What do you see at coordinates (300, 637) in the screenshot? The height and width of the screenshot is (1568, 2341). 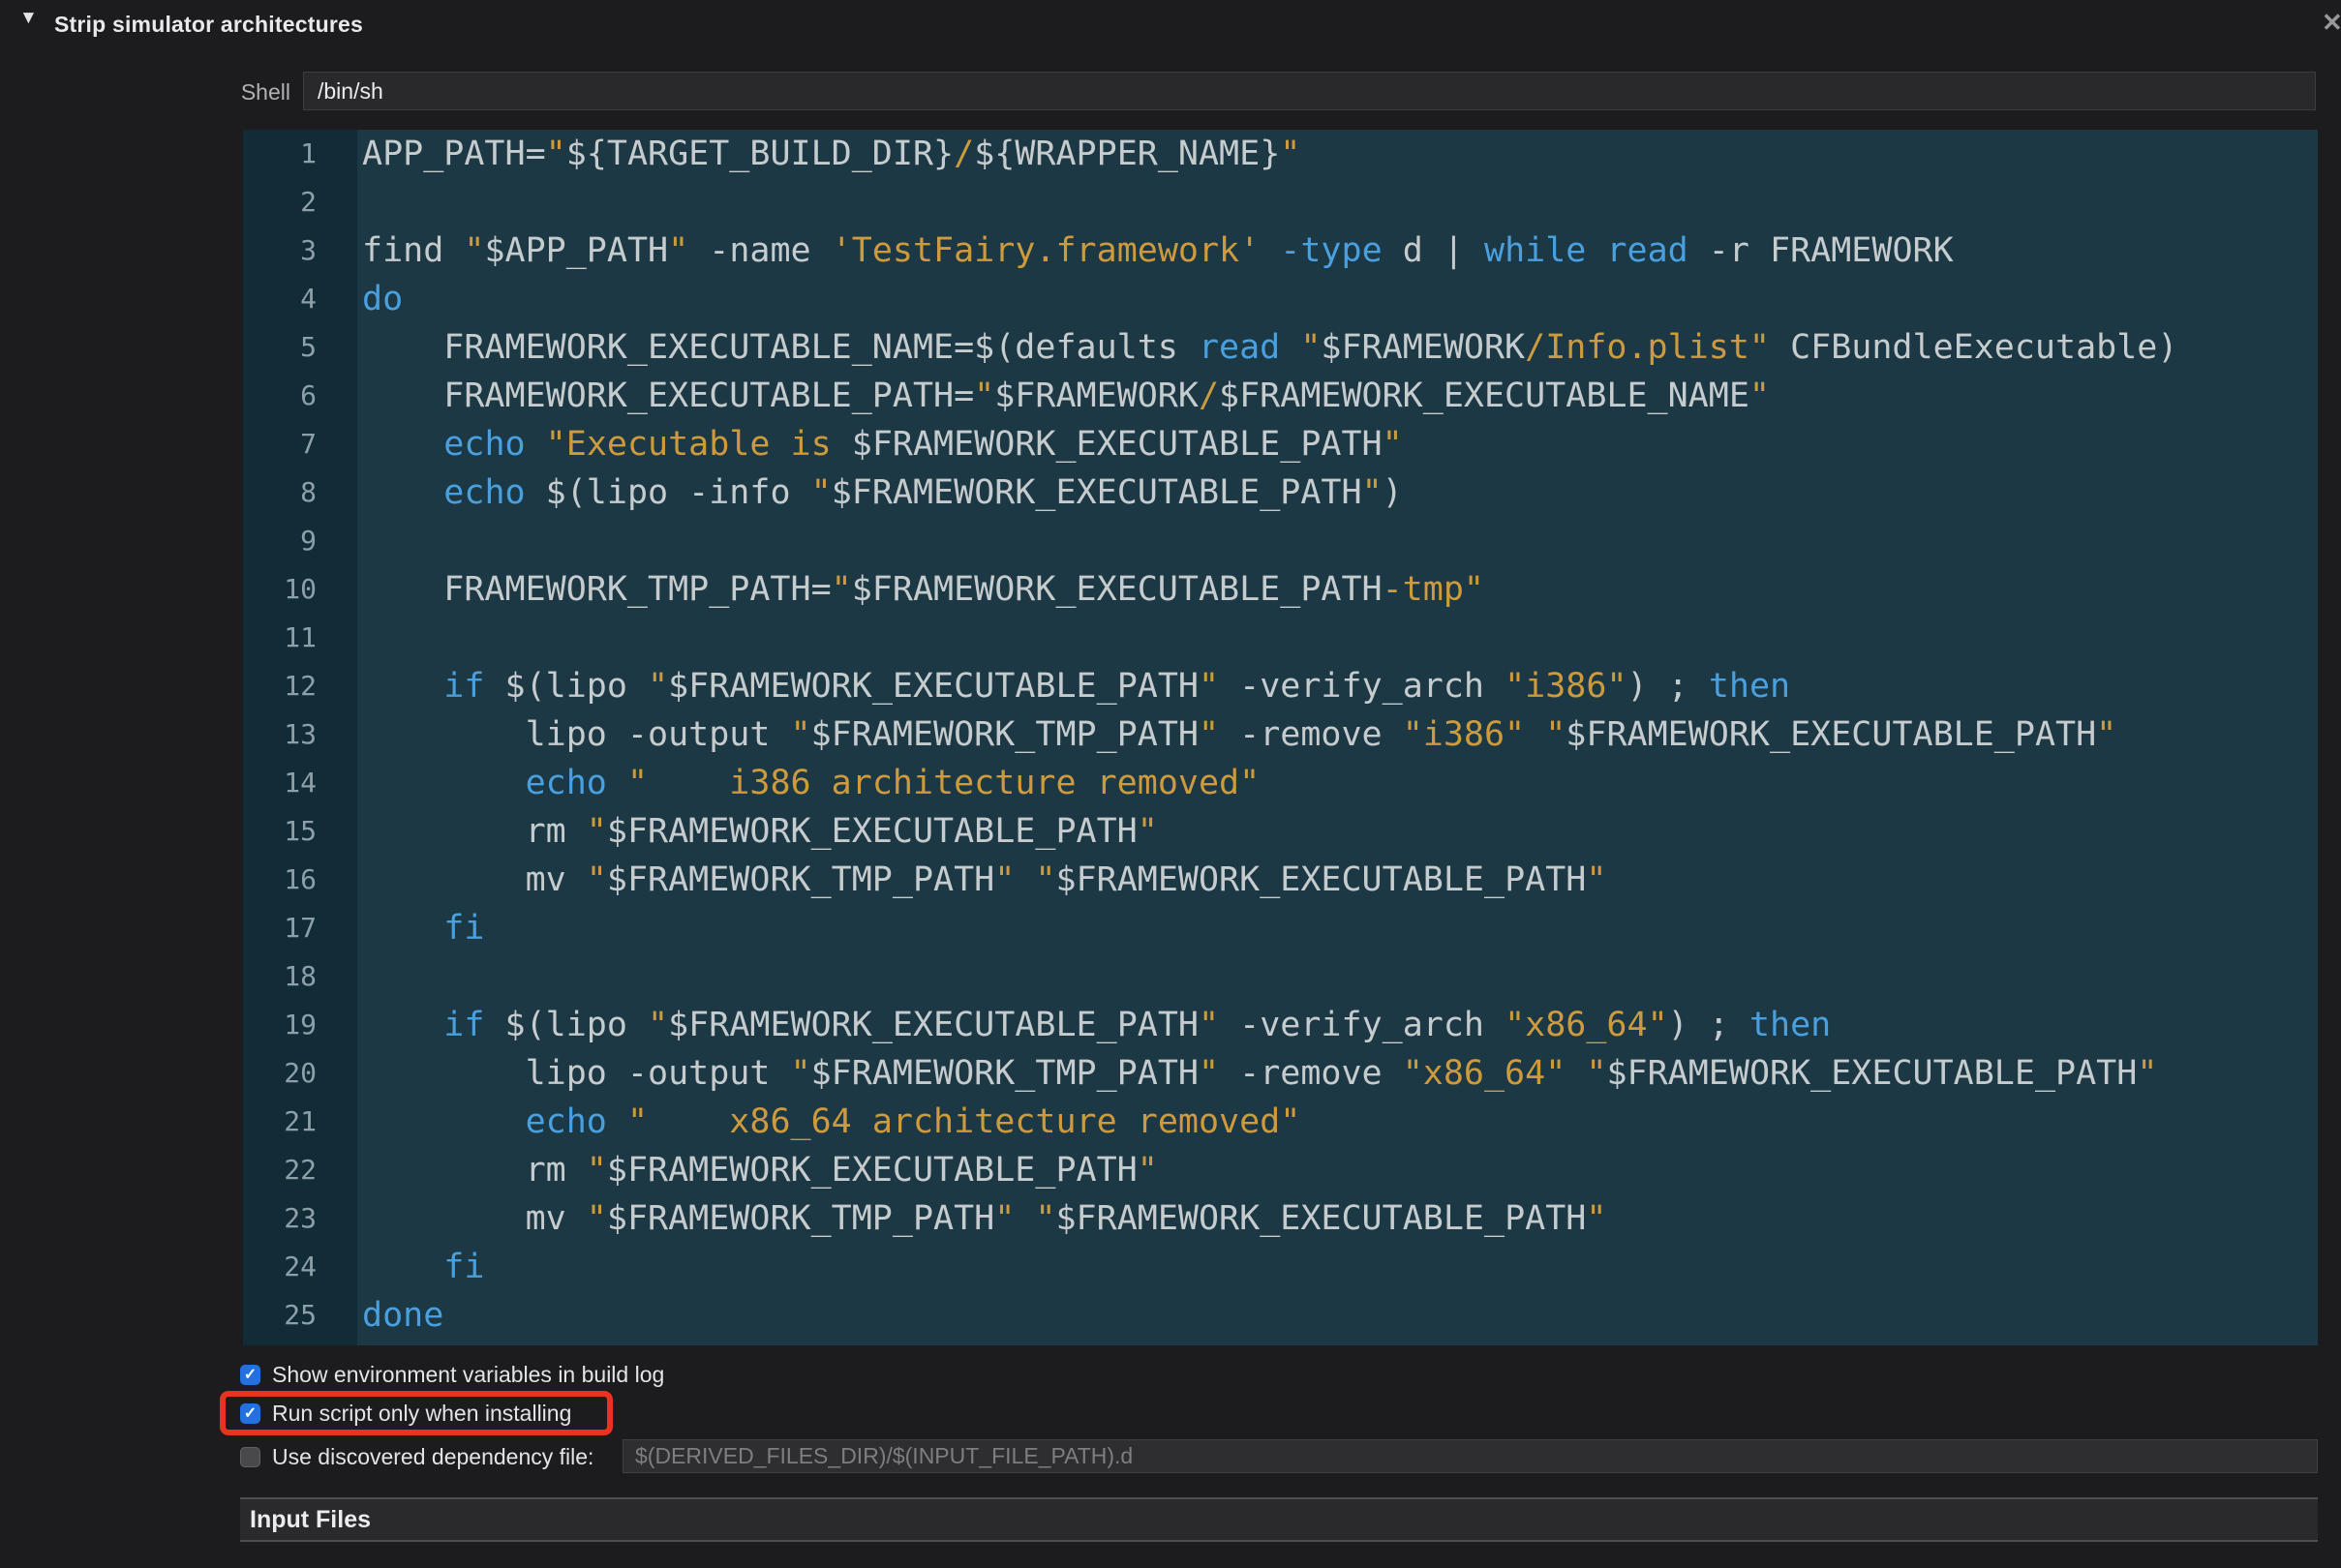 I see `line-number: 11` at bounding box center [300, 637].